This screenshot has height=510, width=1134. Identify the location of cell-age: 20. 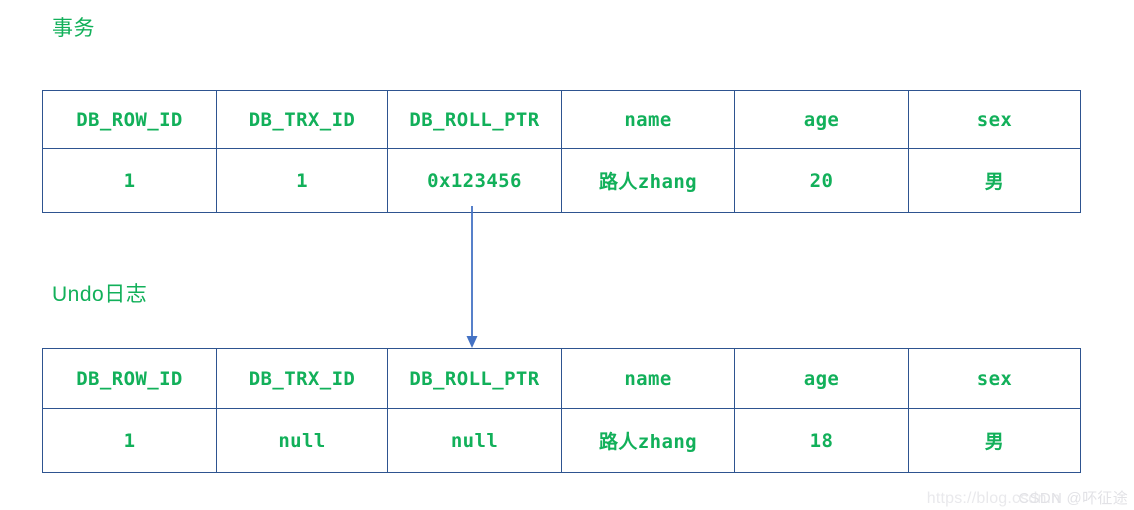
(821, 180).